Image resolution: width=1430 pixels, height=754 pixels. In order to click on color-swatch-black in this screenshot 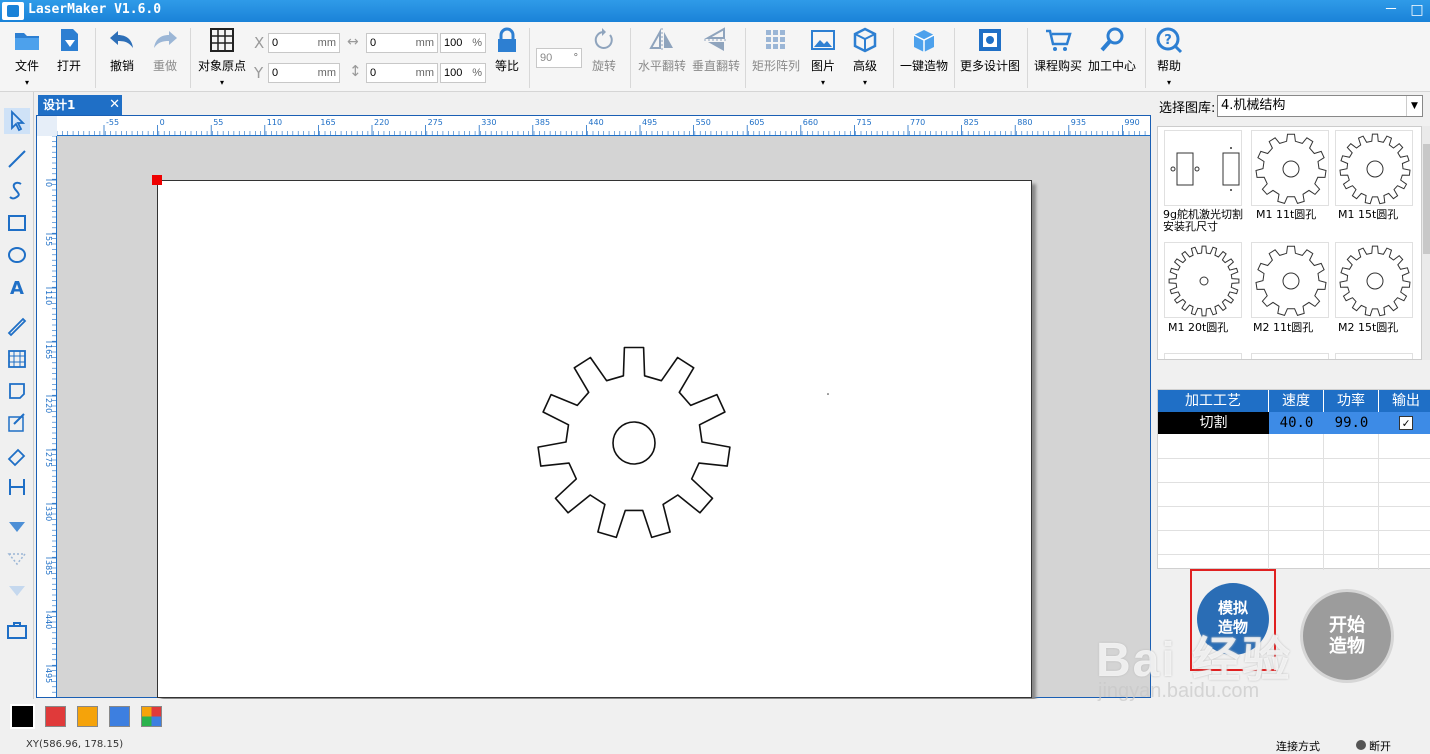, I will do `click(22, 716)`.